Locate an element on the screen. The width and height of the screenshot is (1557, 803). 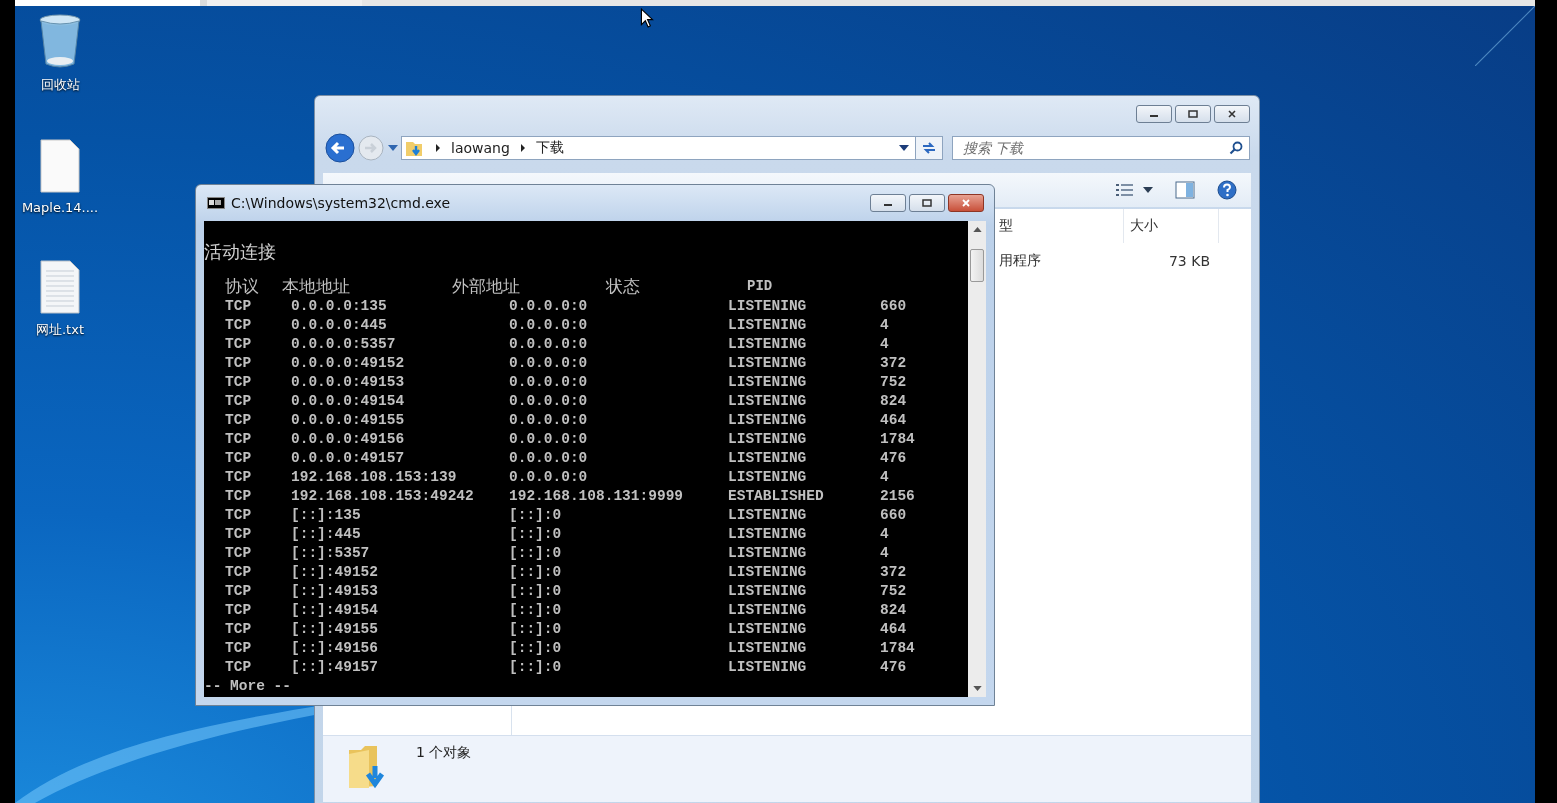
refresh-icon is located at coordinates (929, 148).